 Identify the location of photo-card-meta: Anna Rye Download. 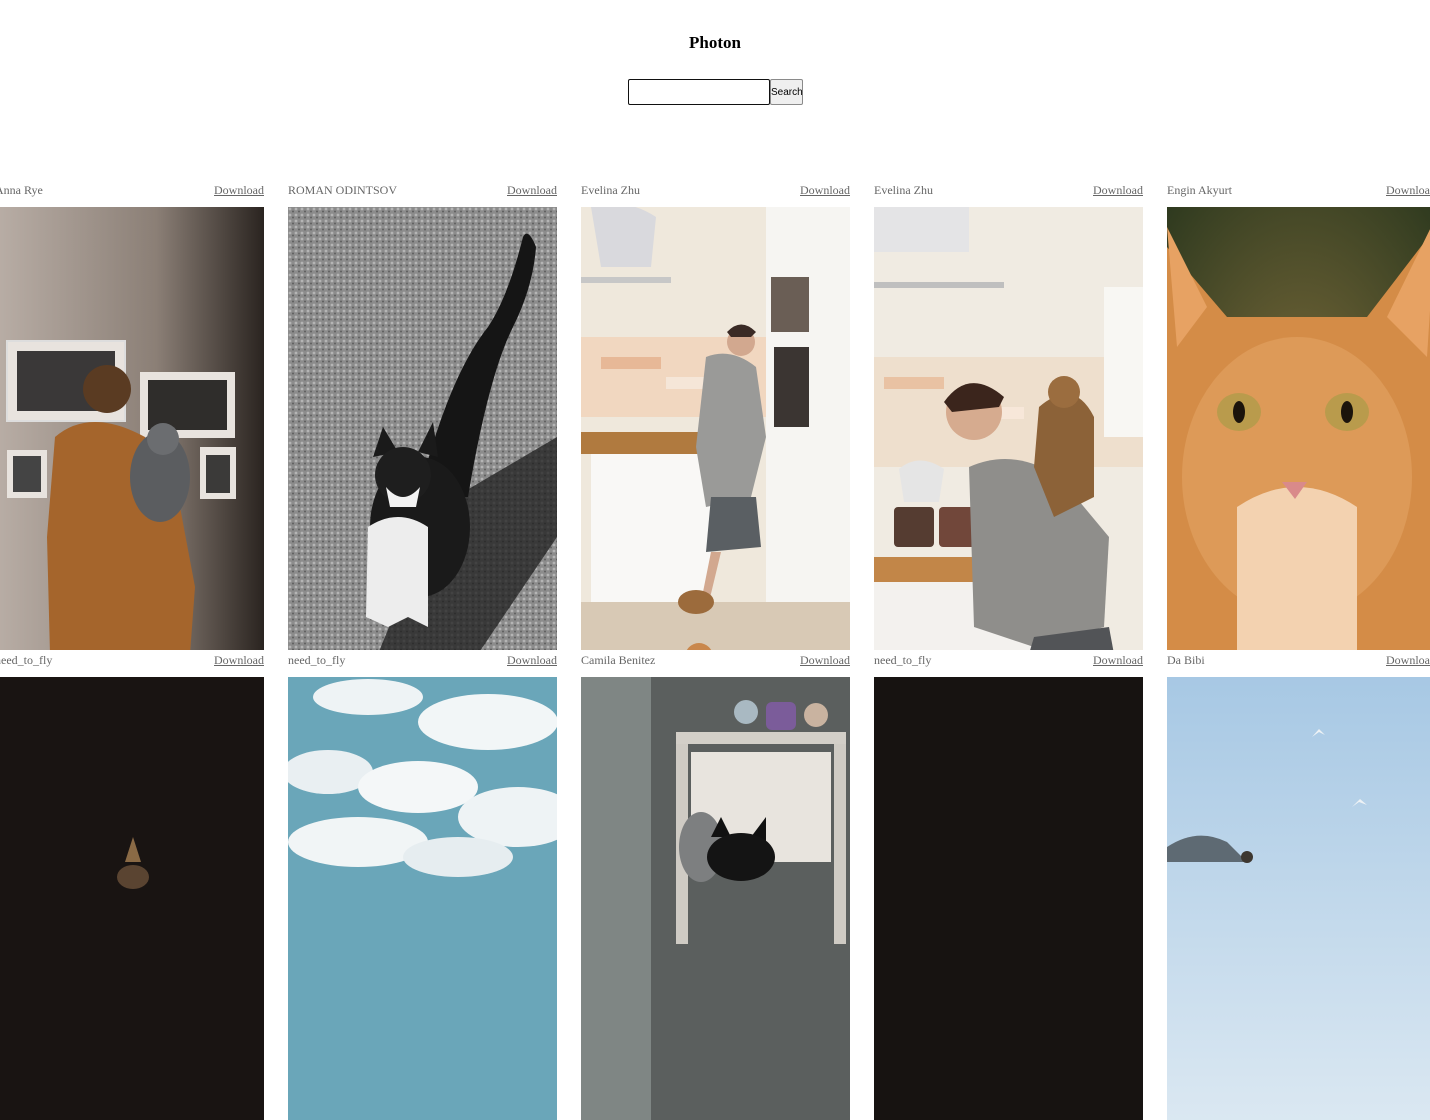
(132, 190).